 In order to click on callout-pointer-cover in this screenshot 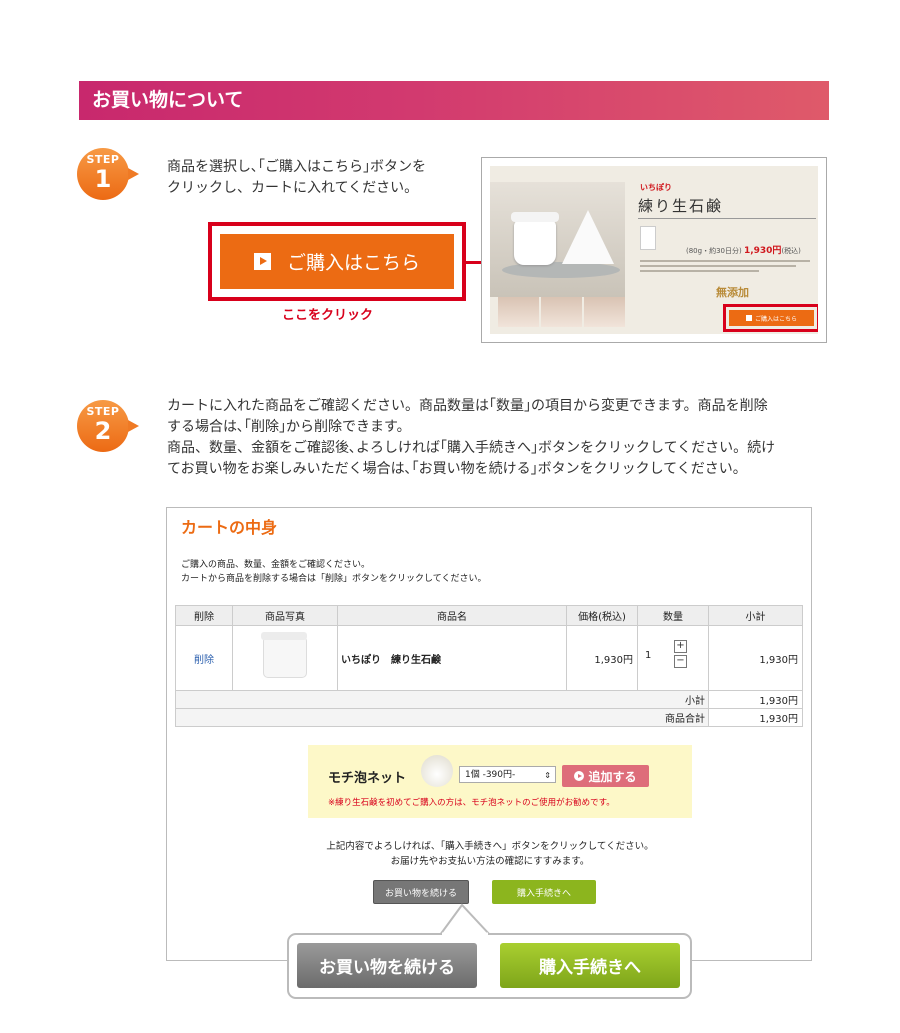, I will do `click(465, 934)`.